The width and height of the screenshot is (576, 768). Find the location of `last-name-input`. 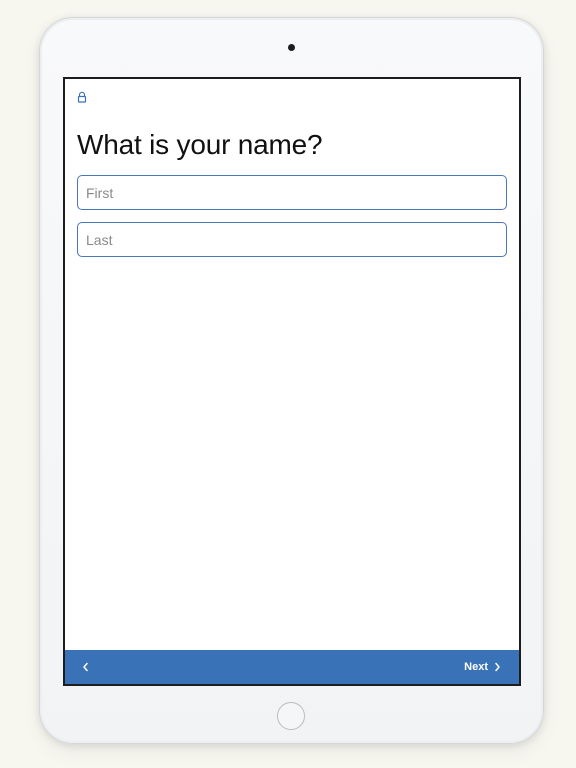

last-name-input is located at coordinates (292, 239).